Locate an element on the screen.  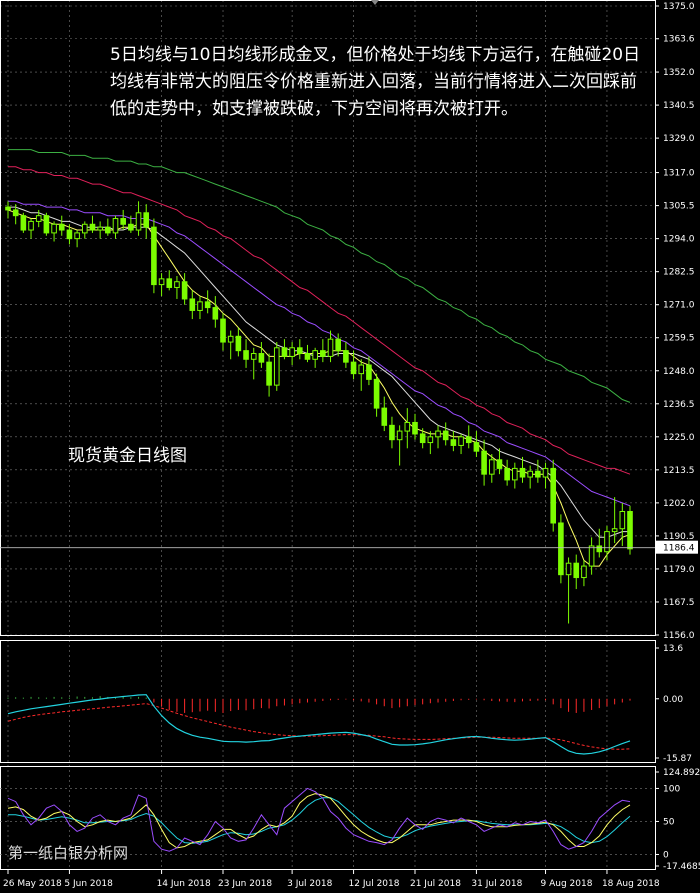
stoch-tick-label: -17.4685 is located at coordinates (681, 867).